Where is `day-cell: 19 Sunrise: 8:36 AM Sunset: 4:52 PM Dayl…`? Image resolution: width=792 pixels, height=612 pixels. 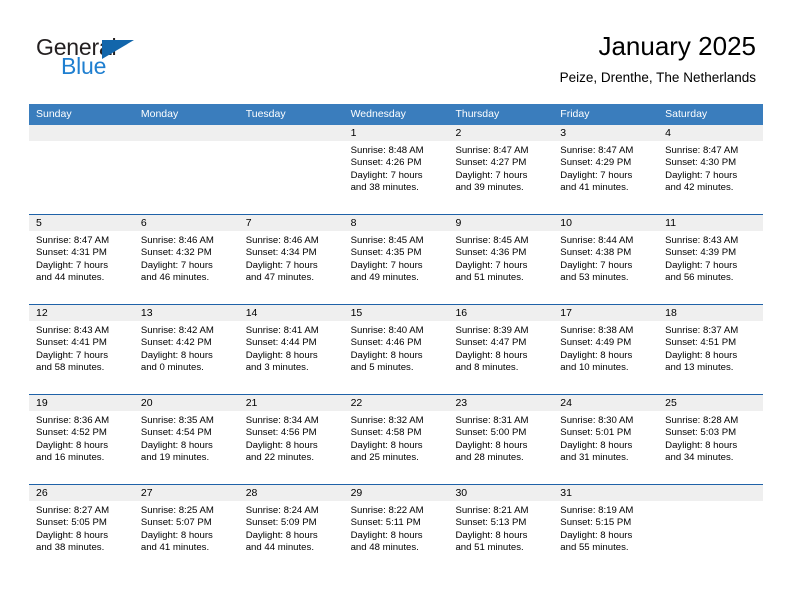 day-cell: 19 Sunrise: 8:36 AM Sunset: 4:52 PM Dayl… is located at coordinates (81, 439).